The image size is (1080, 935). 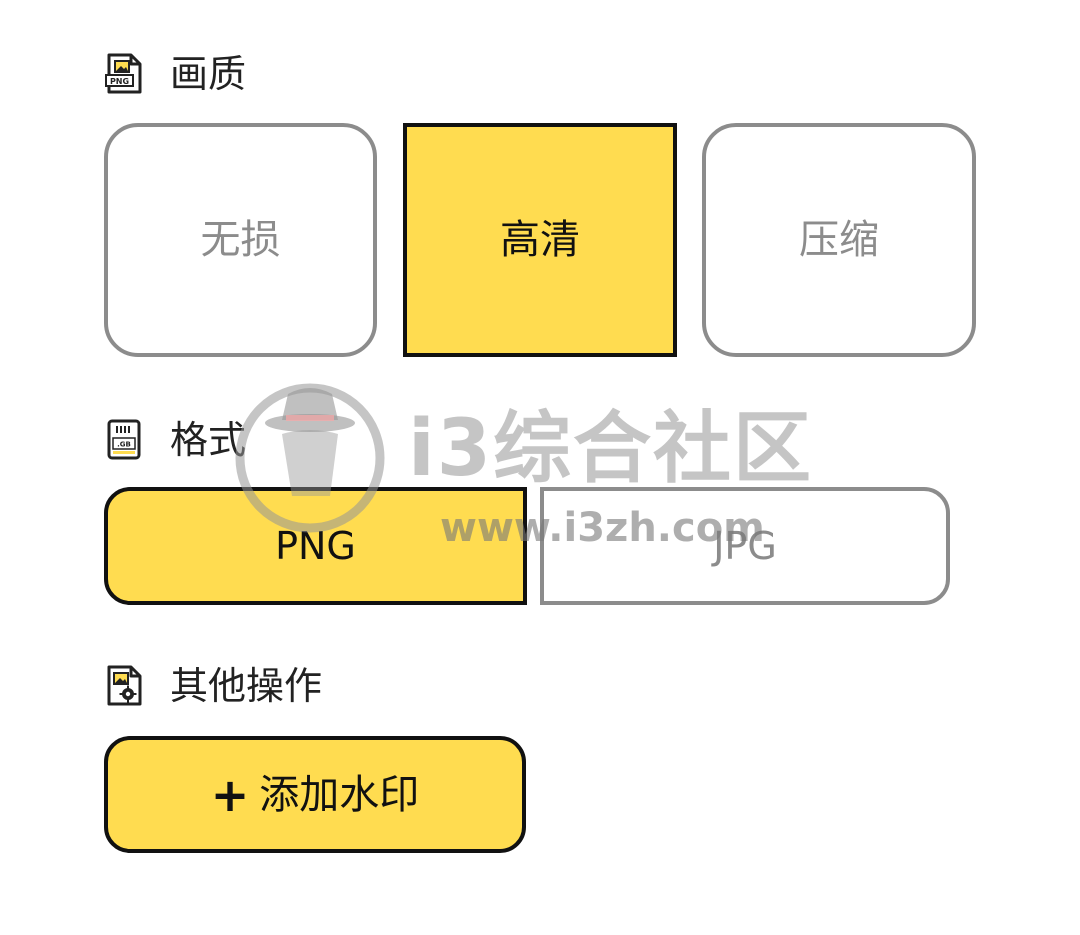 What do you see at coordinates (124, 74) in the screenshot?
I see `png-file-icon: PNG` at bounding box center [124, 74].